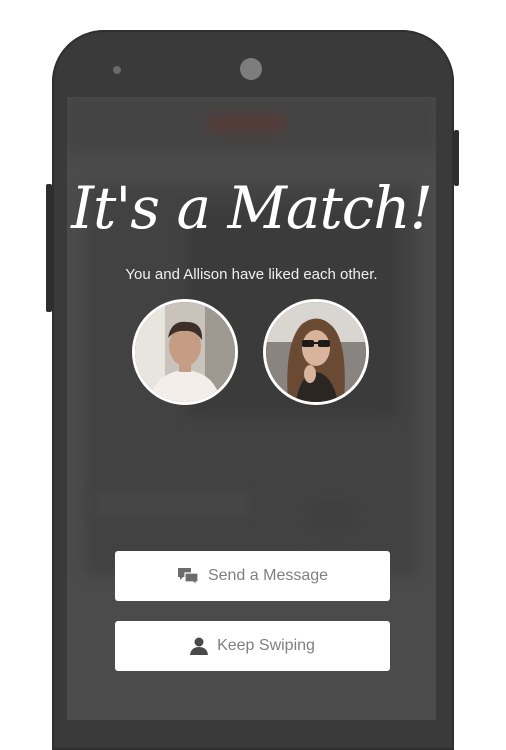  Describe the element at coordinates (266, 645) in the screenshot. I see `keep-swiping-label: Keep Swiping` at that location.